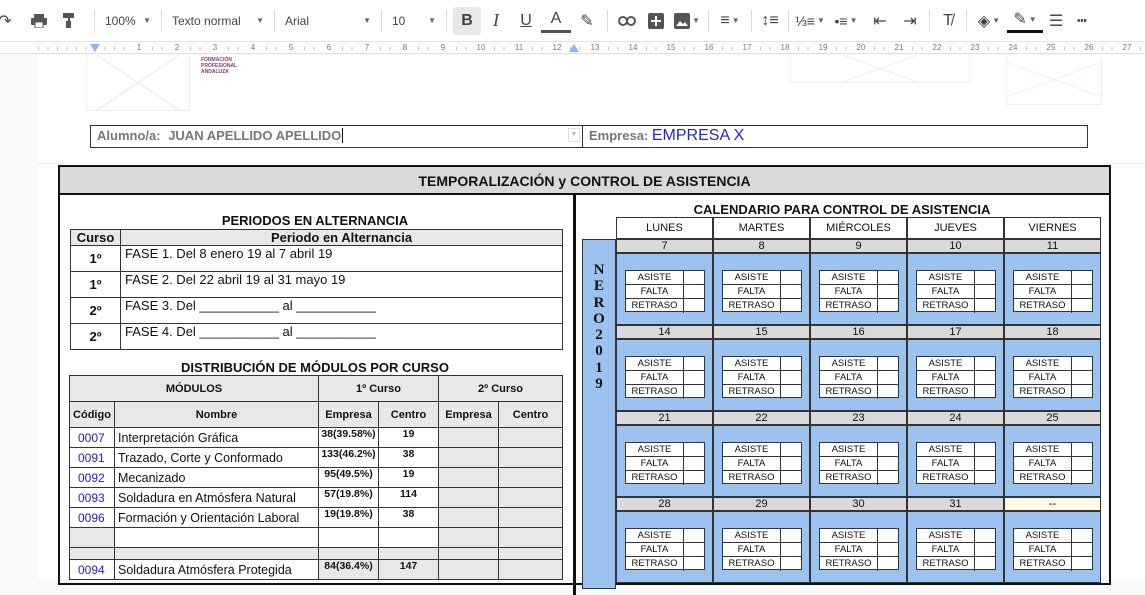 Image resolution: width=1145 pixels, height=595 pixels. Describe the element at coordinates (414, 21) in the screenshot. I see `font-size-select: 10 ▼` at that location.